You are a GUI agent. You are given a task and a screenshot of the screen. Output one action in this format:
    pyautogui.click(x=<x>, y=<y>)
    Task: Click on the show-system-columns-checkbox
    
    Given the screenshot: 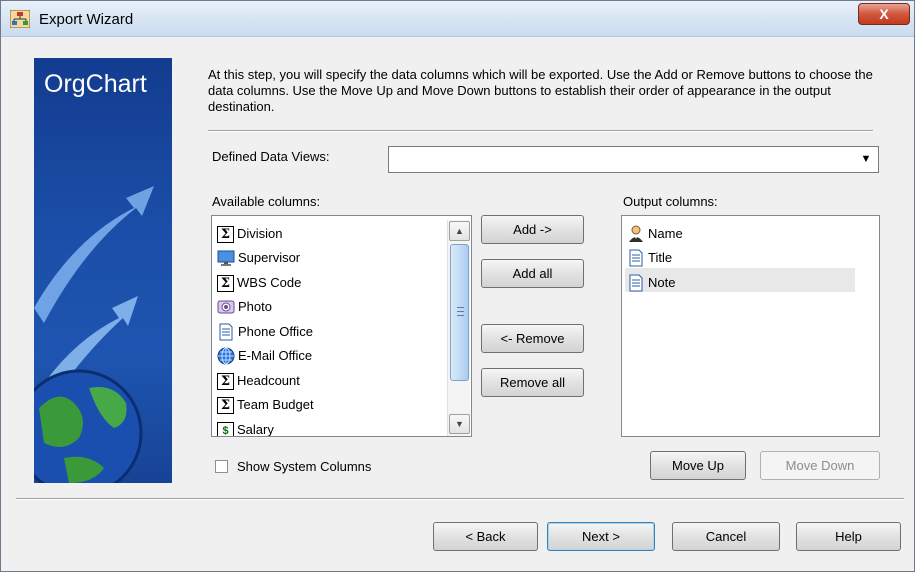 What is the action you would take?
    pyautogui.click(x=221, y=466)
    